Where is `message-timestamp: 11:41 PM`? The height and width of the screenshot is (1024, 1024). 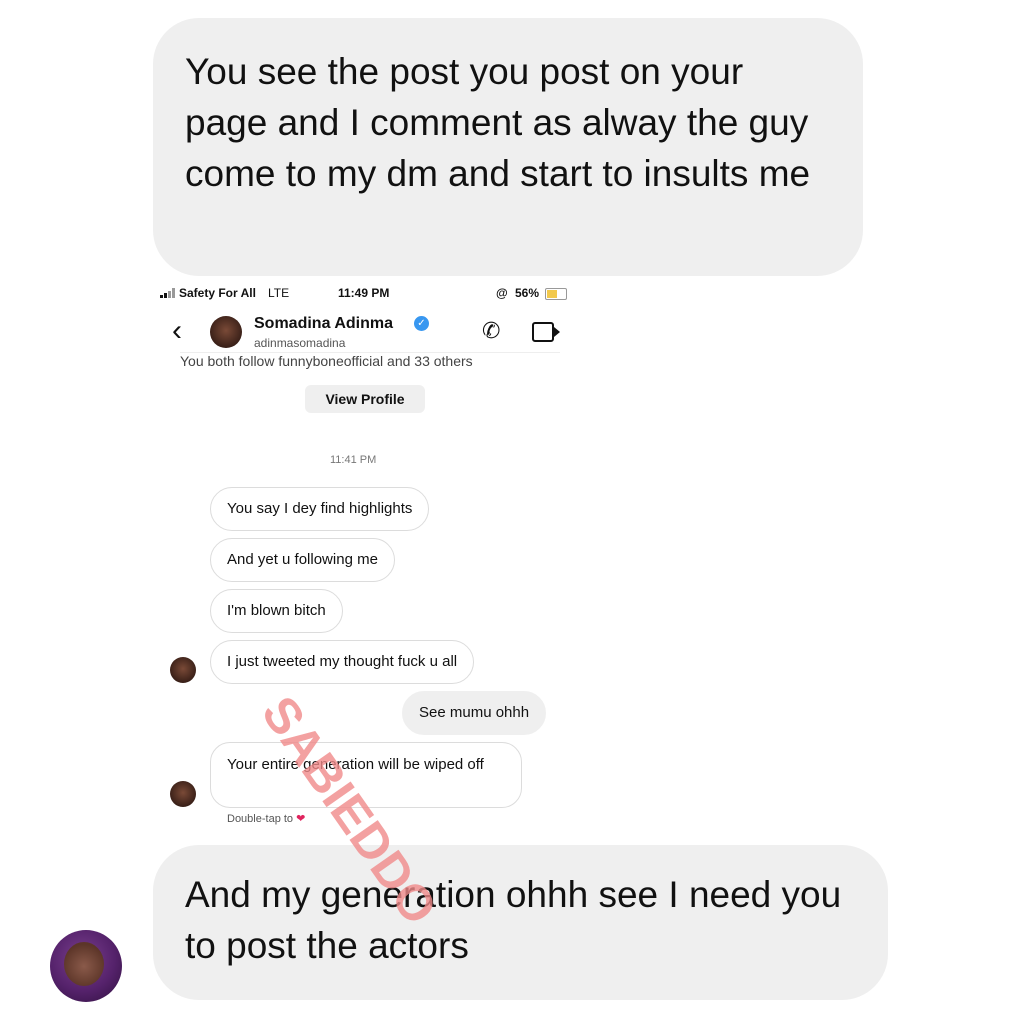
message-timestamp: 11:41 PM is located at coordinates (353, 460).